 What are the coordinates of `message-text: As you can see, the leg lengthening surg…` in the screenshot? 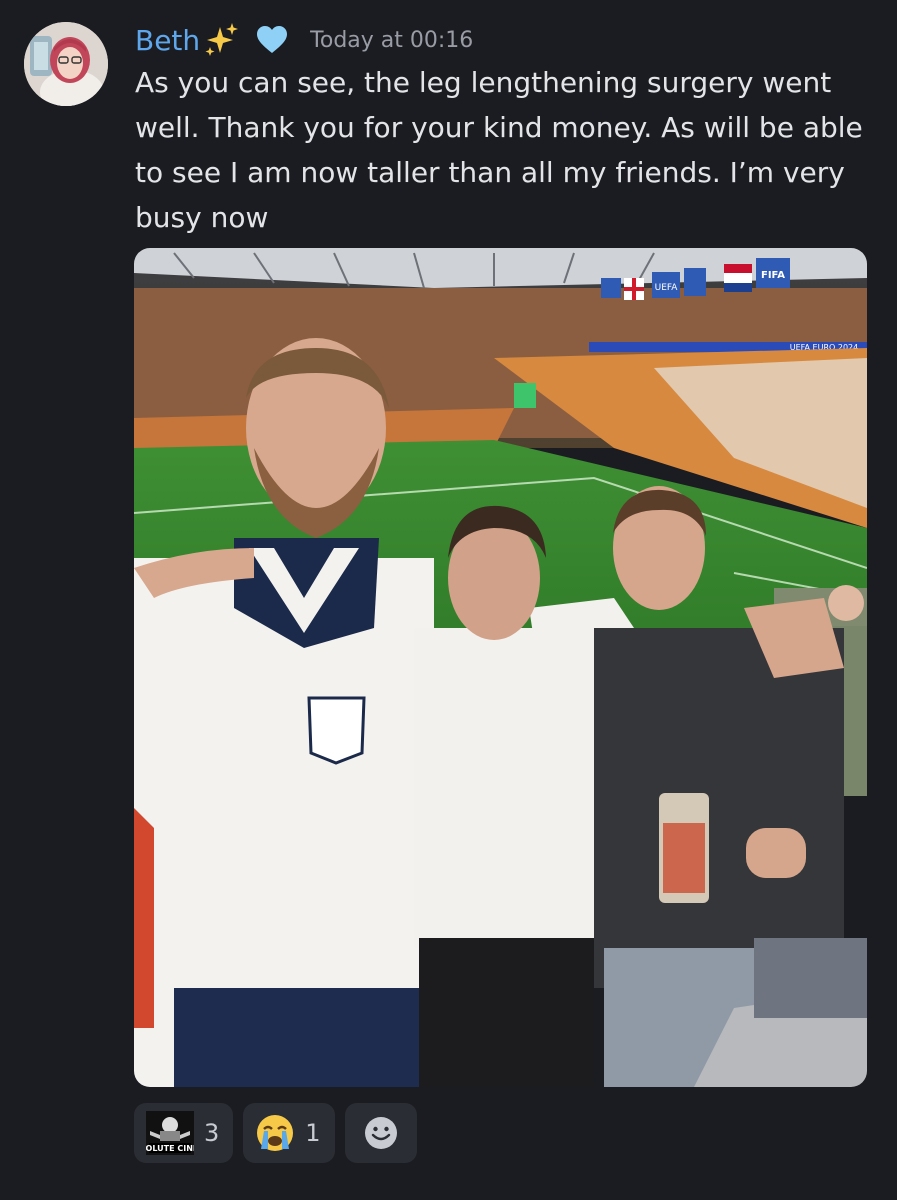 It's located at (499, 150).